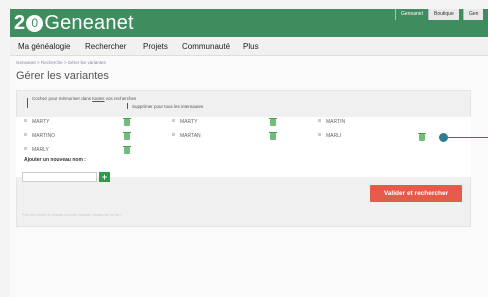 The width and height of the screenshot is (488, 297). Describe the element at coordinates (155, 46) in the screenshot. I see `nav-projets: Projets` at that location.